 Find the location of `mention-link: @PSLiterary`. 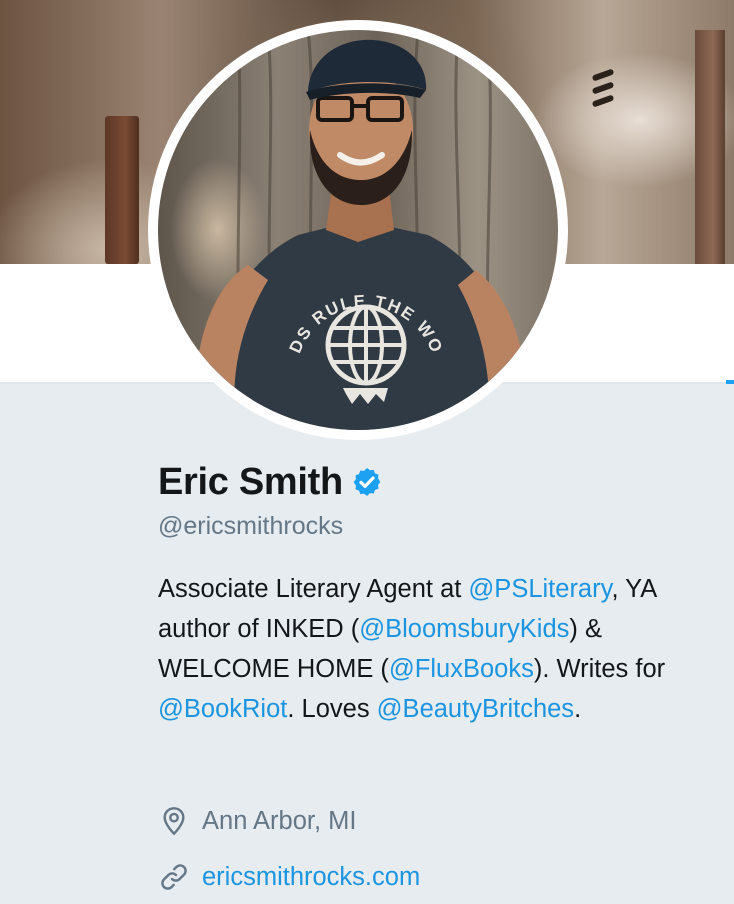

mention-link: @PSLiterary is located at coordinates (539, 589).